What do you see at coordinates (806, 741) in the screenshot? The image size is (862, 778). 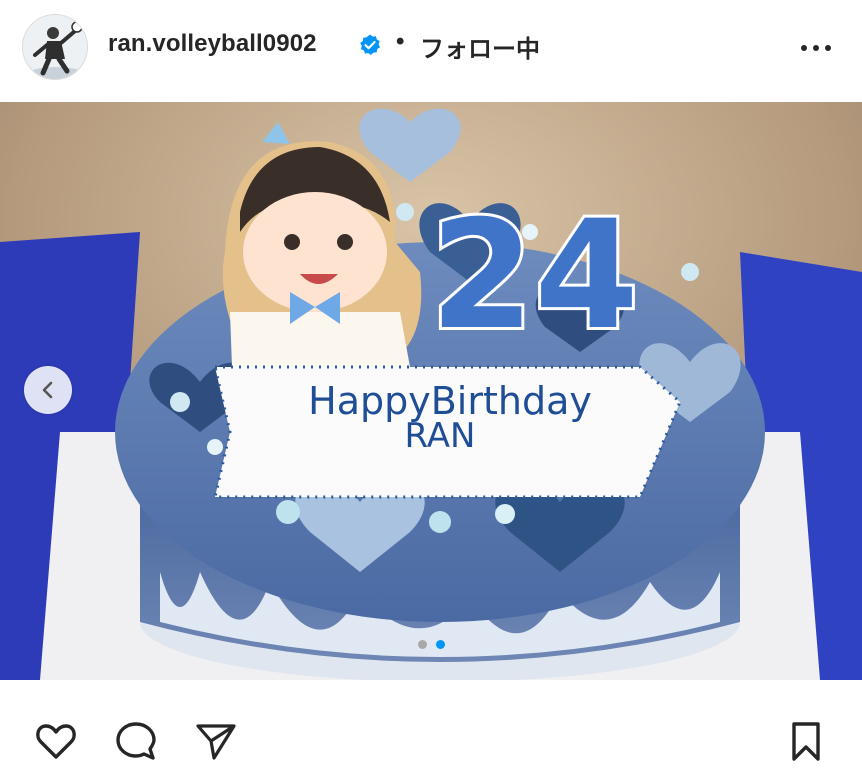 I see `bookmark-icon` at bounding box center [806, 741].